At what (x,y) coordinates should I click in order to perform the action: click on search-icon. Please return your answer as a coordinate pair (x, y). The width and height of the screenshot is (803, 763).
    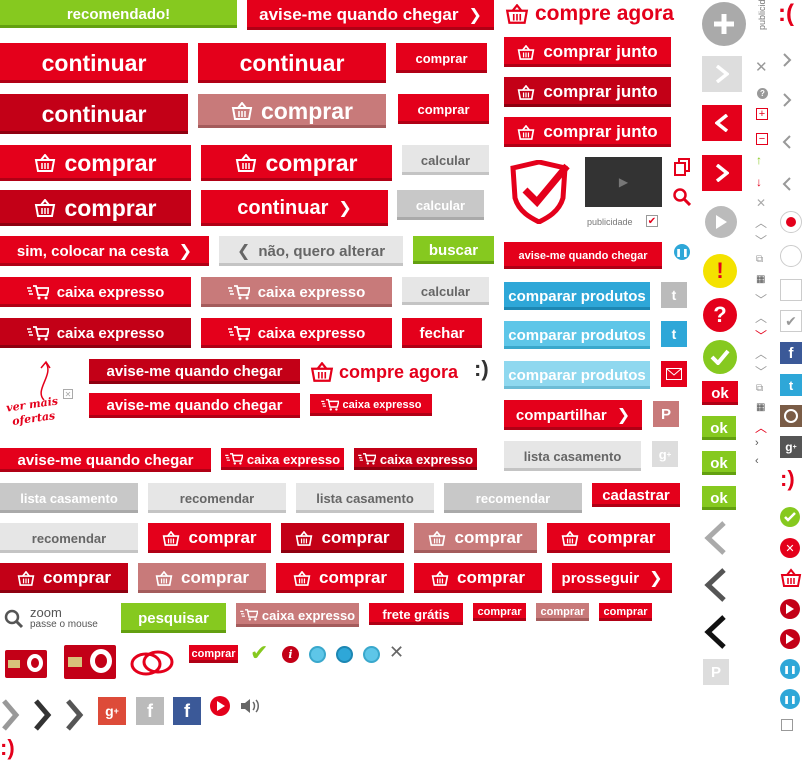
    Looking at the image, I should click on (682, 197).